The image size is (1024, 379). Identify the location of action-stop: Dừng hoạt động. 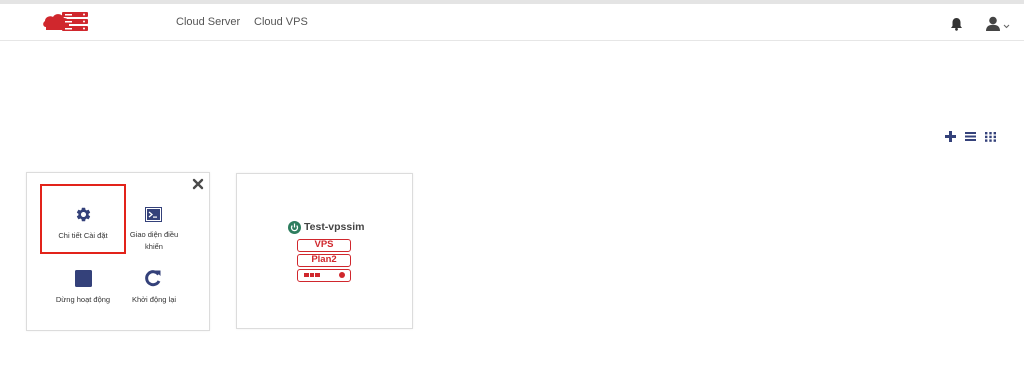
(83, 290).